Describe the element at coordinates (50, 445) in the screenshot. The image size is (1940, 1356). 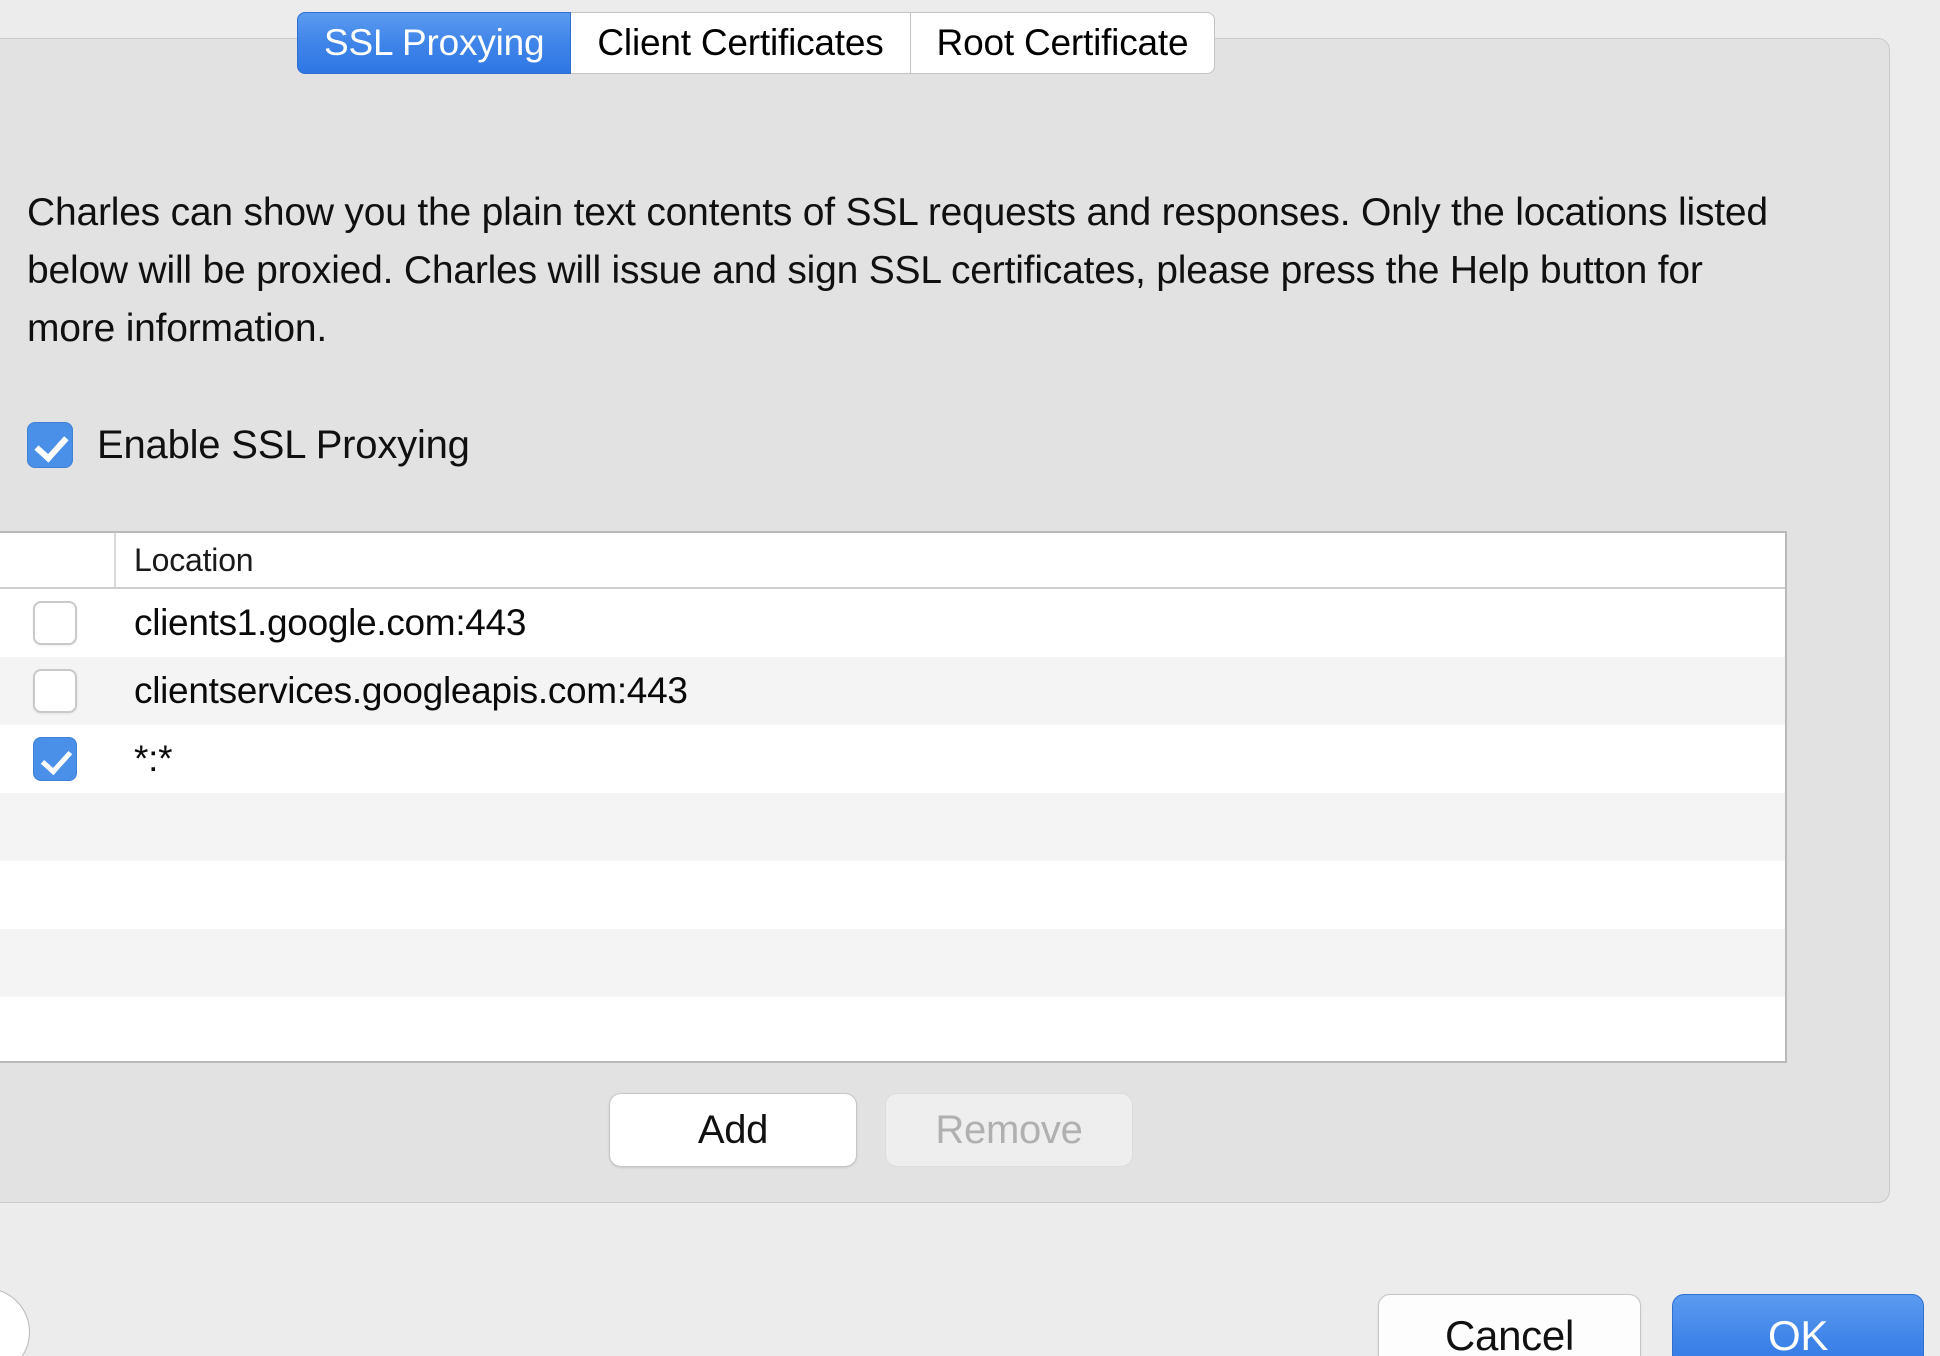
I see `enable-ssl-proxying-checkbox` at that location.